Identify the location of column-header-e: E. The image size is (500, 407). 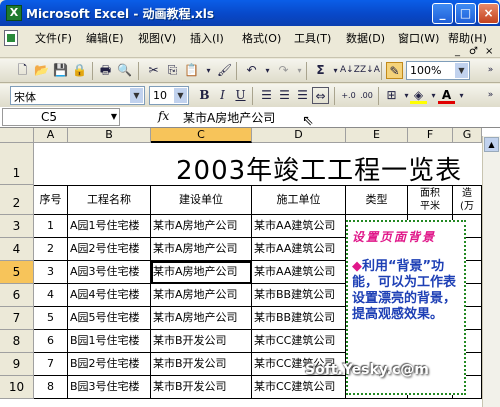
(377, 135).